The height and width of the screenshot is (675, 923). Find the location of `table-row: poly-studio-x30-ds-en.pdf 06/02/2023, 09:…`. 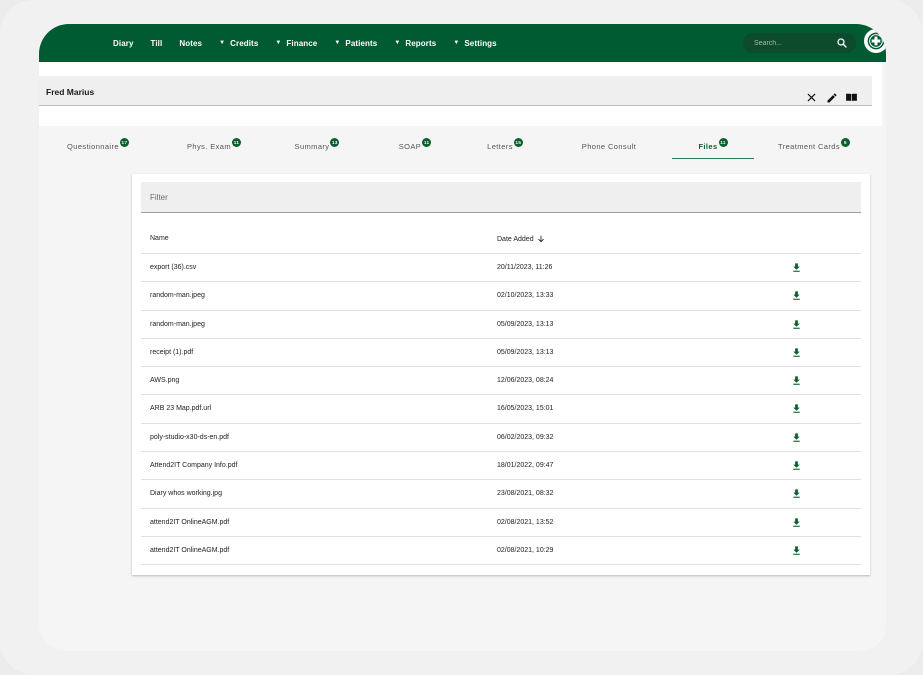

table-row: poly-studio-x30-ds-en.pdf 06/02/2023, 09:… is located at coordinates (501, 438).